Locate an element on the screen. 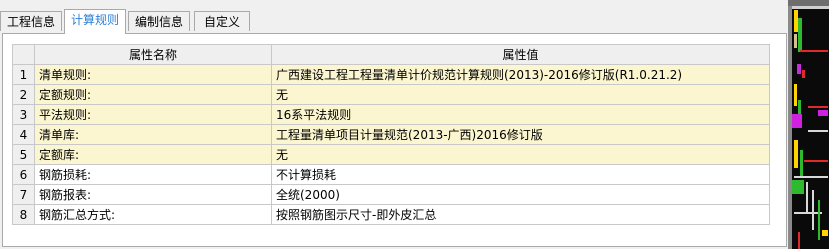 The width and height of the screenshot is (829, 249). table-row: 5 定额库: 无 is located at coordinates (391, 154).